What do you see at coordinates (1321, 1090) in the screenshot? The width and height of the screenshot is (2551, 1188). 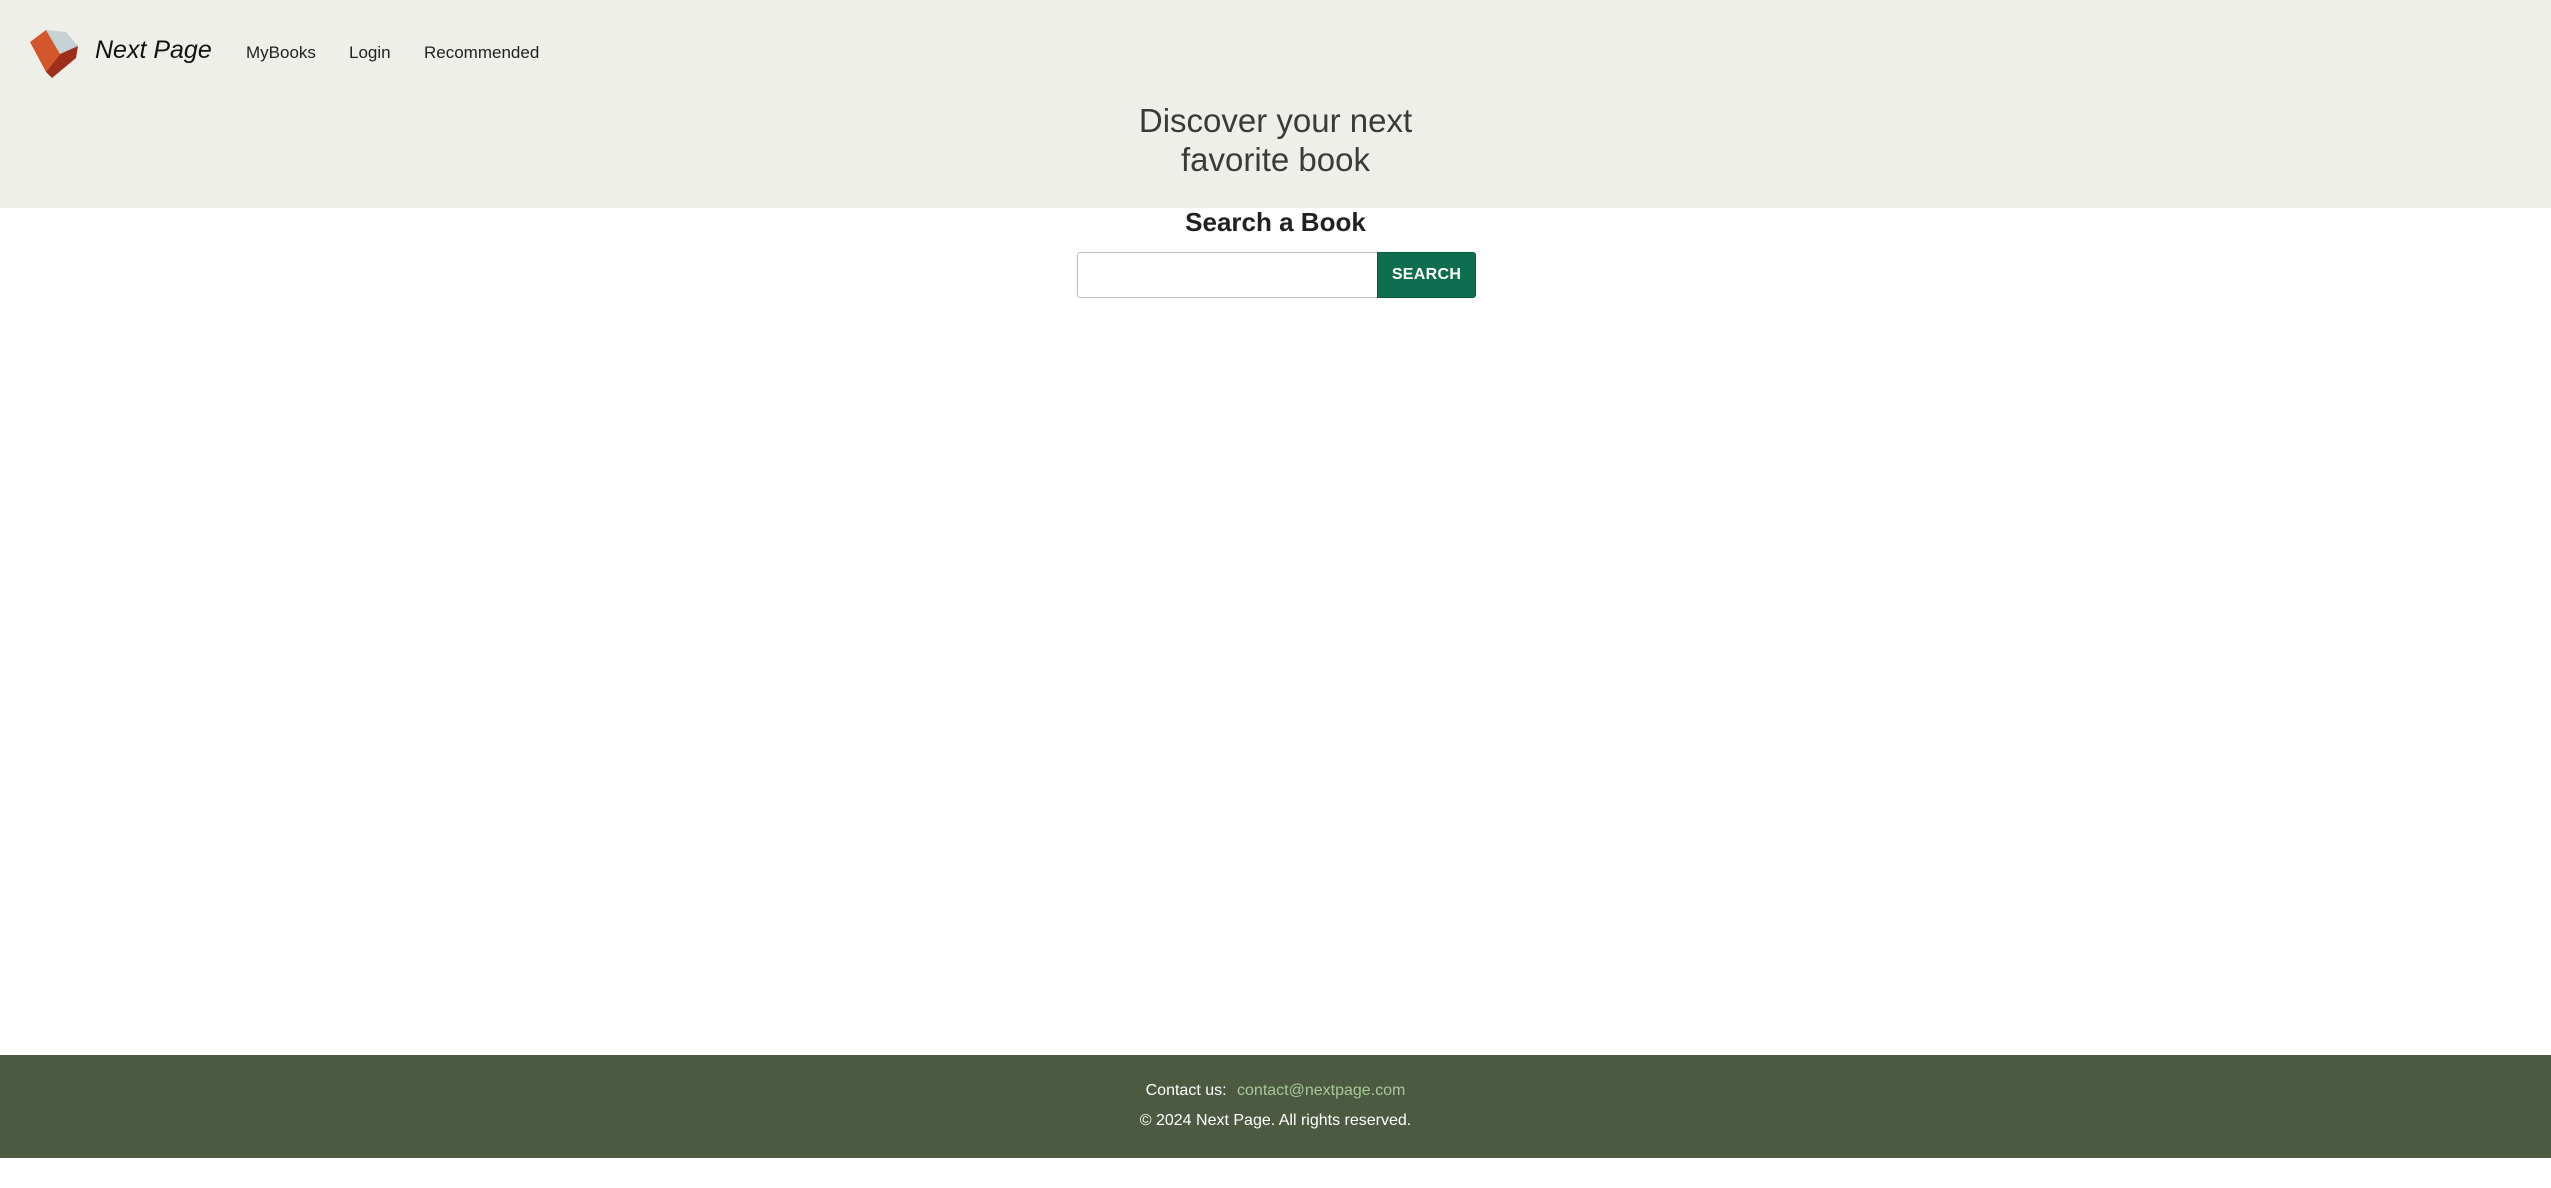 I see `contact-email-link: contact@nextpage.com` at bounding box center [1321, 1090].